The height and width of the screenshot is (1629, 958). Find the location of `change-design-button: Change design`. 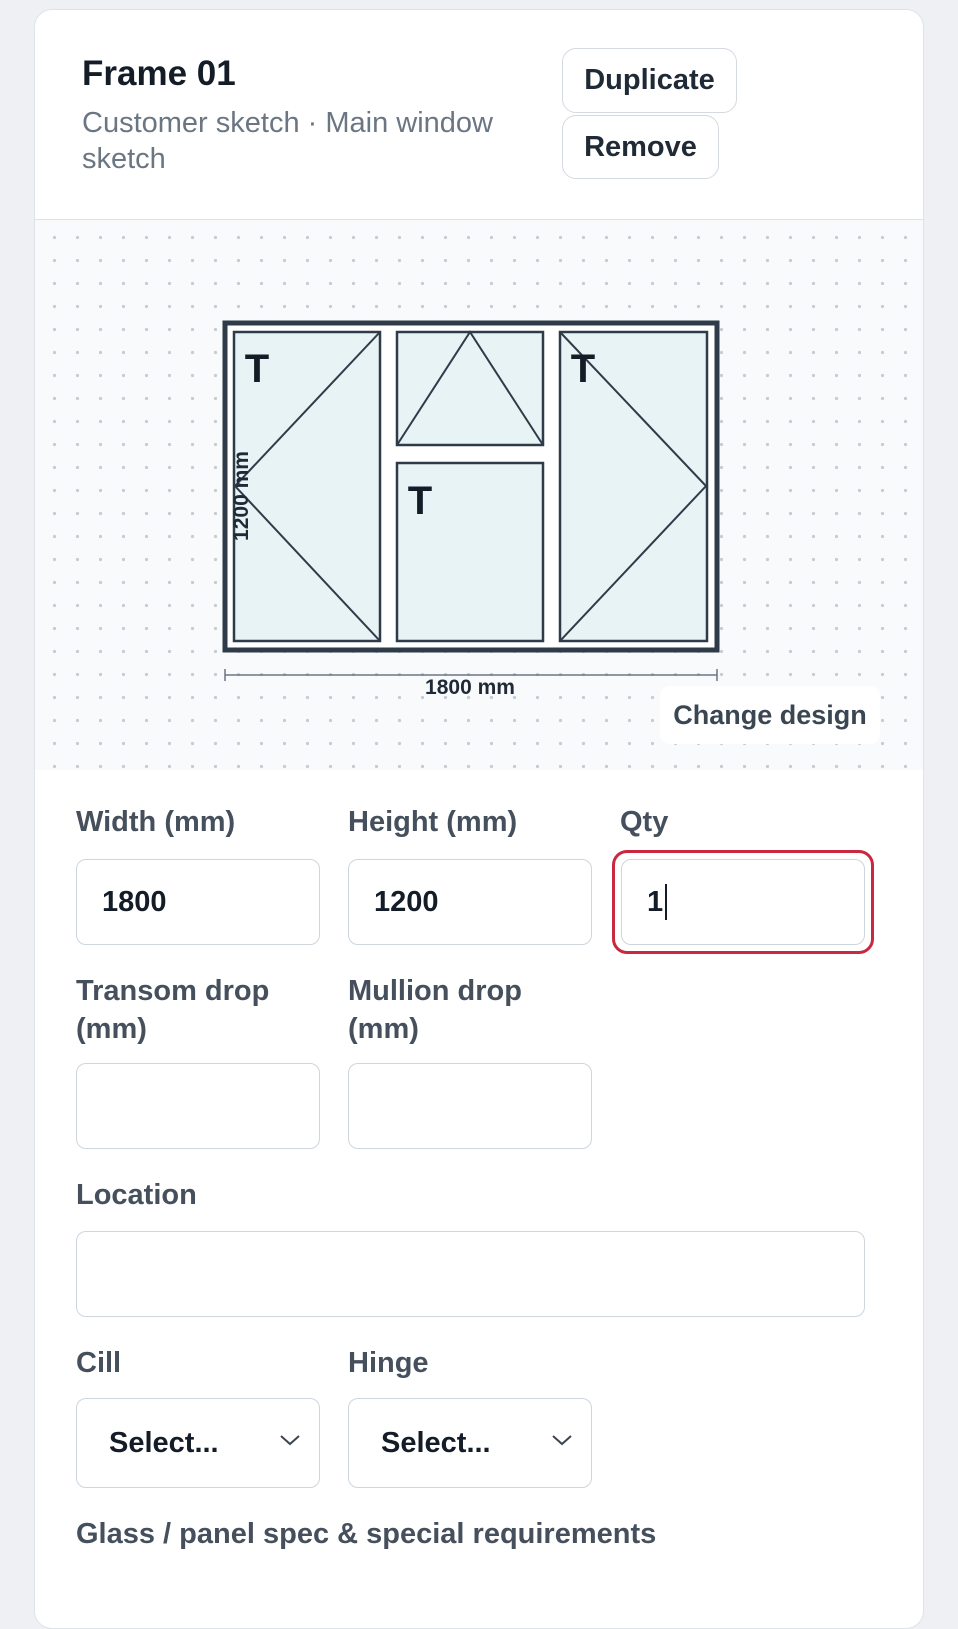

change-design-button: Change design is located at coordinates (770, 715).